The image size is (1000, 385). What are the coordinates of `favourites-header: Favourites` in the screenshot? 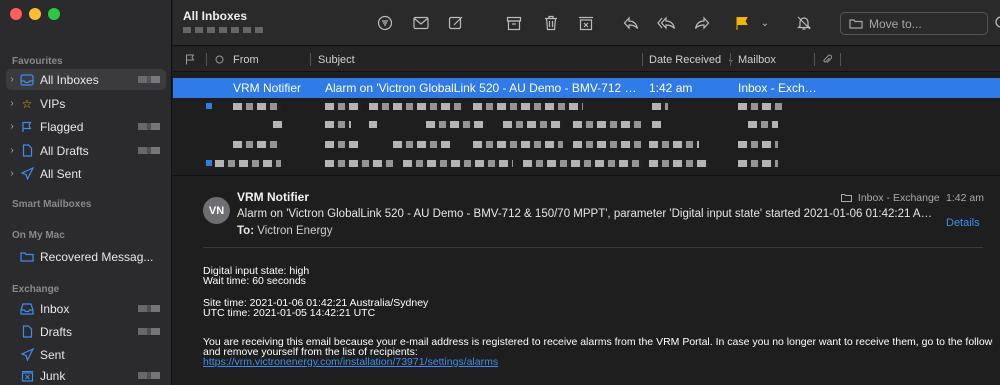 It's located at (37, 61).